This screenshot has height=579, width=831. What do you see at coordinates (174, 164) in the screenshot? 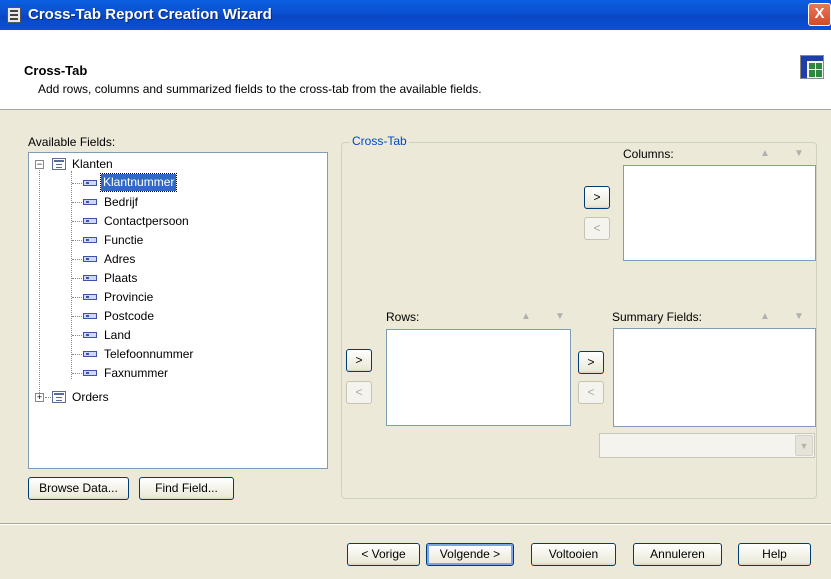
I see `tree-node-klanten: − Klanten` at bounding box center [174, 164].